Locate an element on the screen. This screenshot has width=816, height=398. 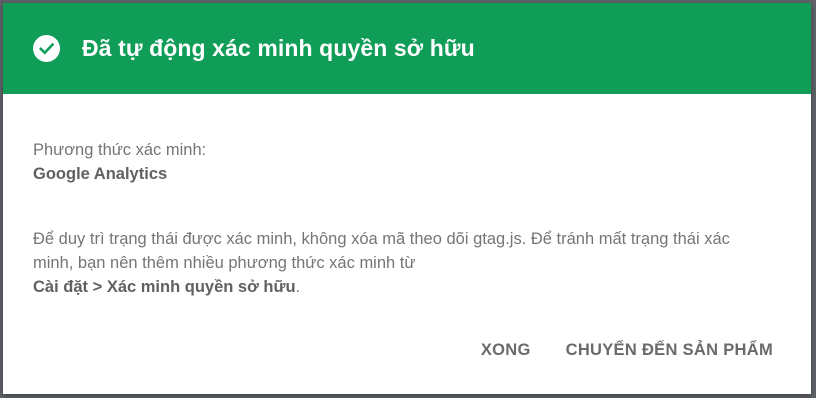
go-to-property-button: CHUYỂN ĐẾN SẢN PHẨM is located at coordinates (669, 350).